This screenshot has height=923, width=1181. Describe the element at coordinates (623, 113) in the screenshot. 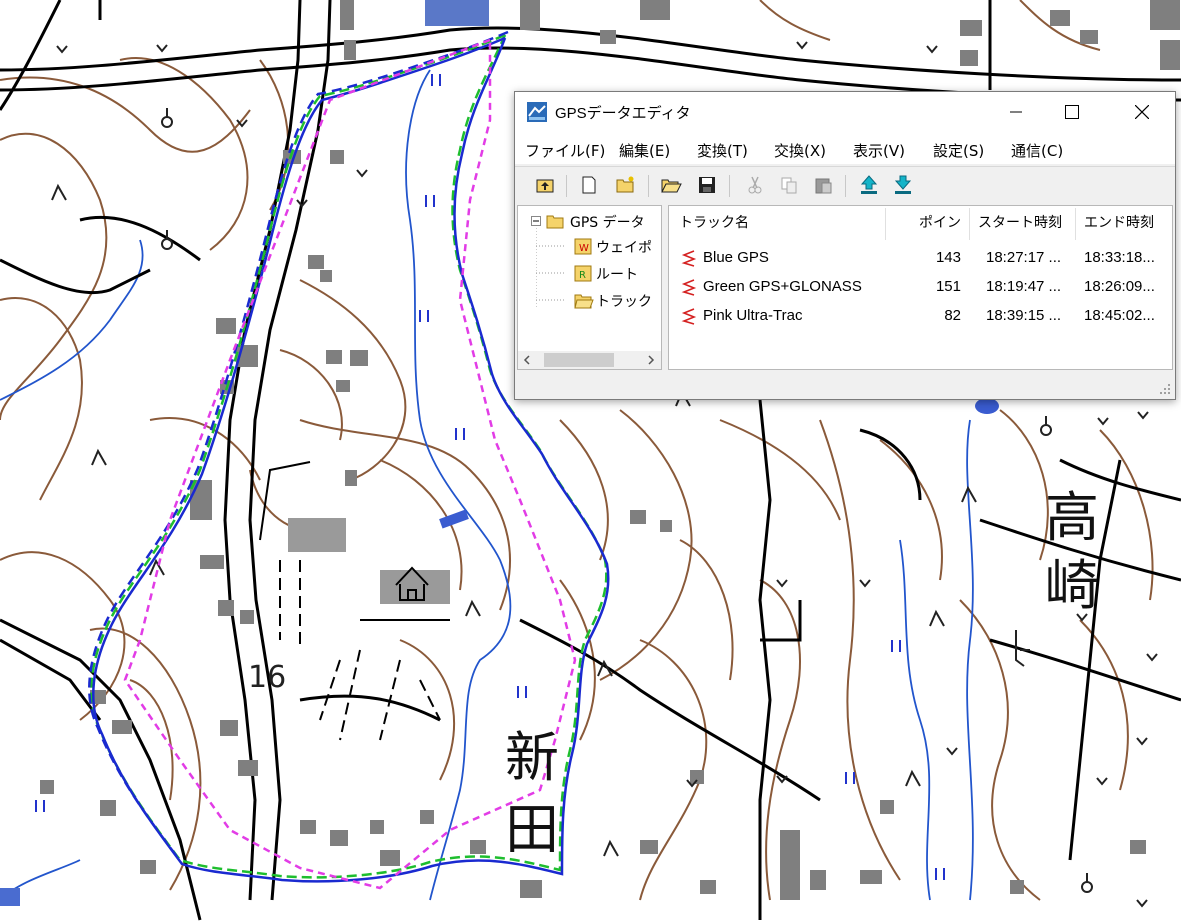

I see `window-title: GPSデータエディタ` at that location.